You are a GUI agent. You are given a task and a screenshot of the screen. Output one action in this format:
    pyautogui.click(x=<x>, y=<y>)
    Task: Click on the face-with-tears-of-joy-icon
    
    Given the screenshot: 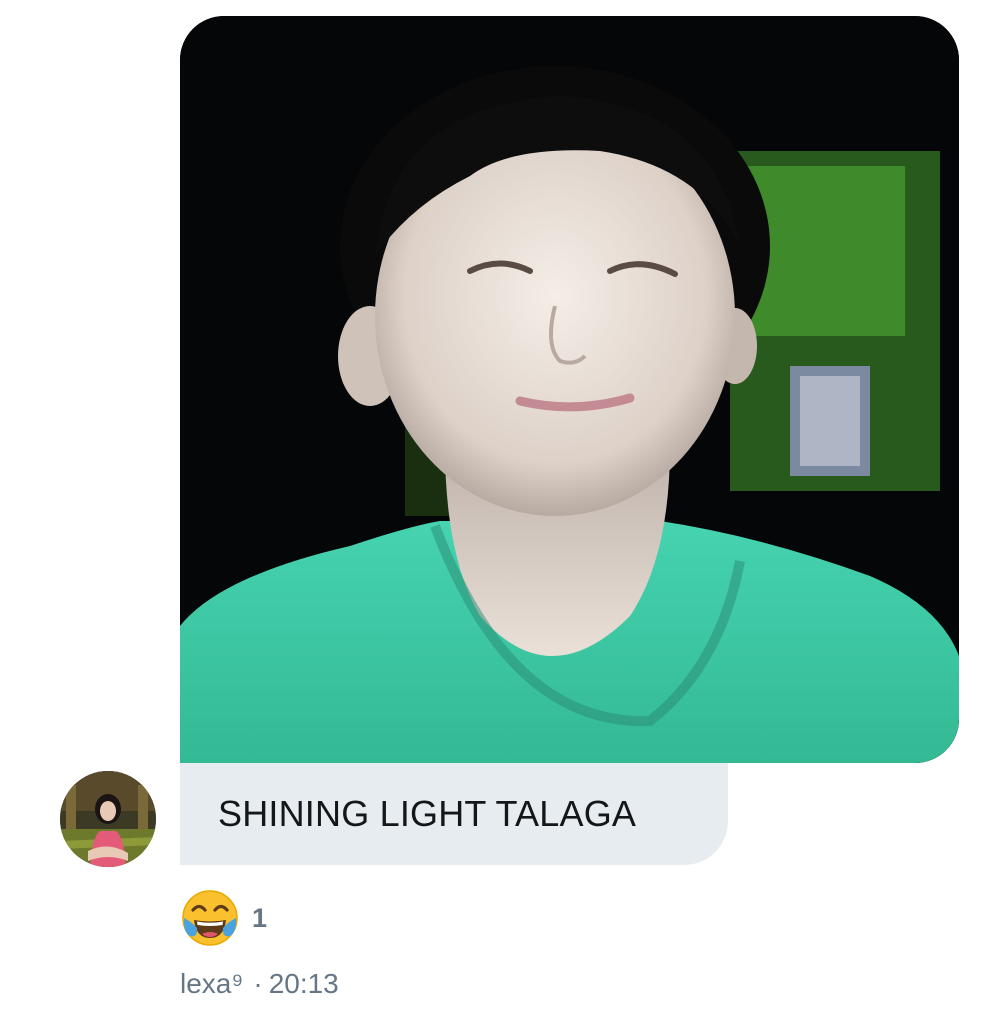 What is the action you would take?
    pyautogui.click(x=210, y=918)
    